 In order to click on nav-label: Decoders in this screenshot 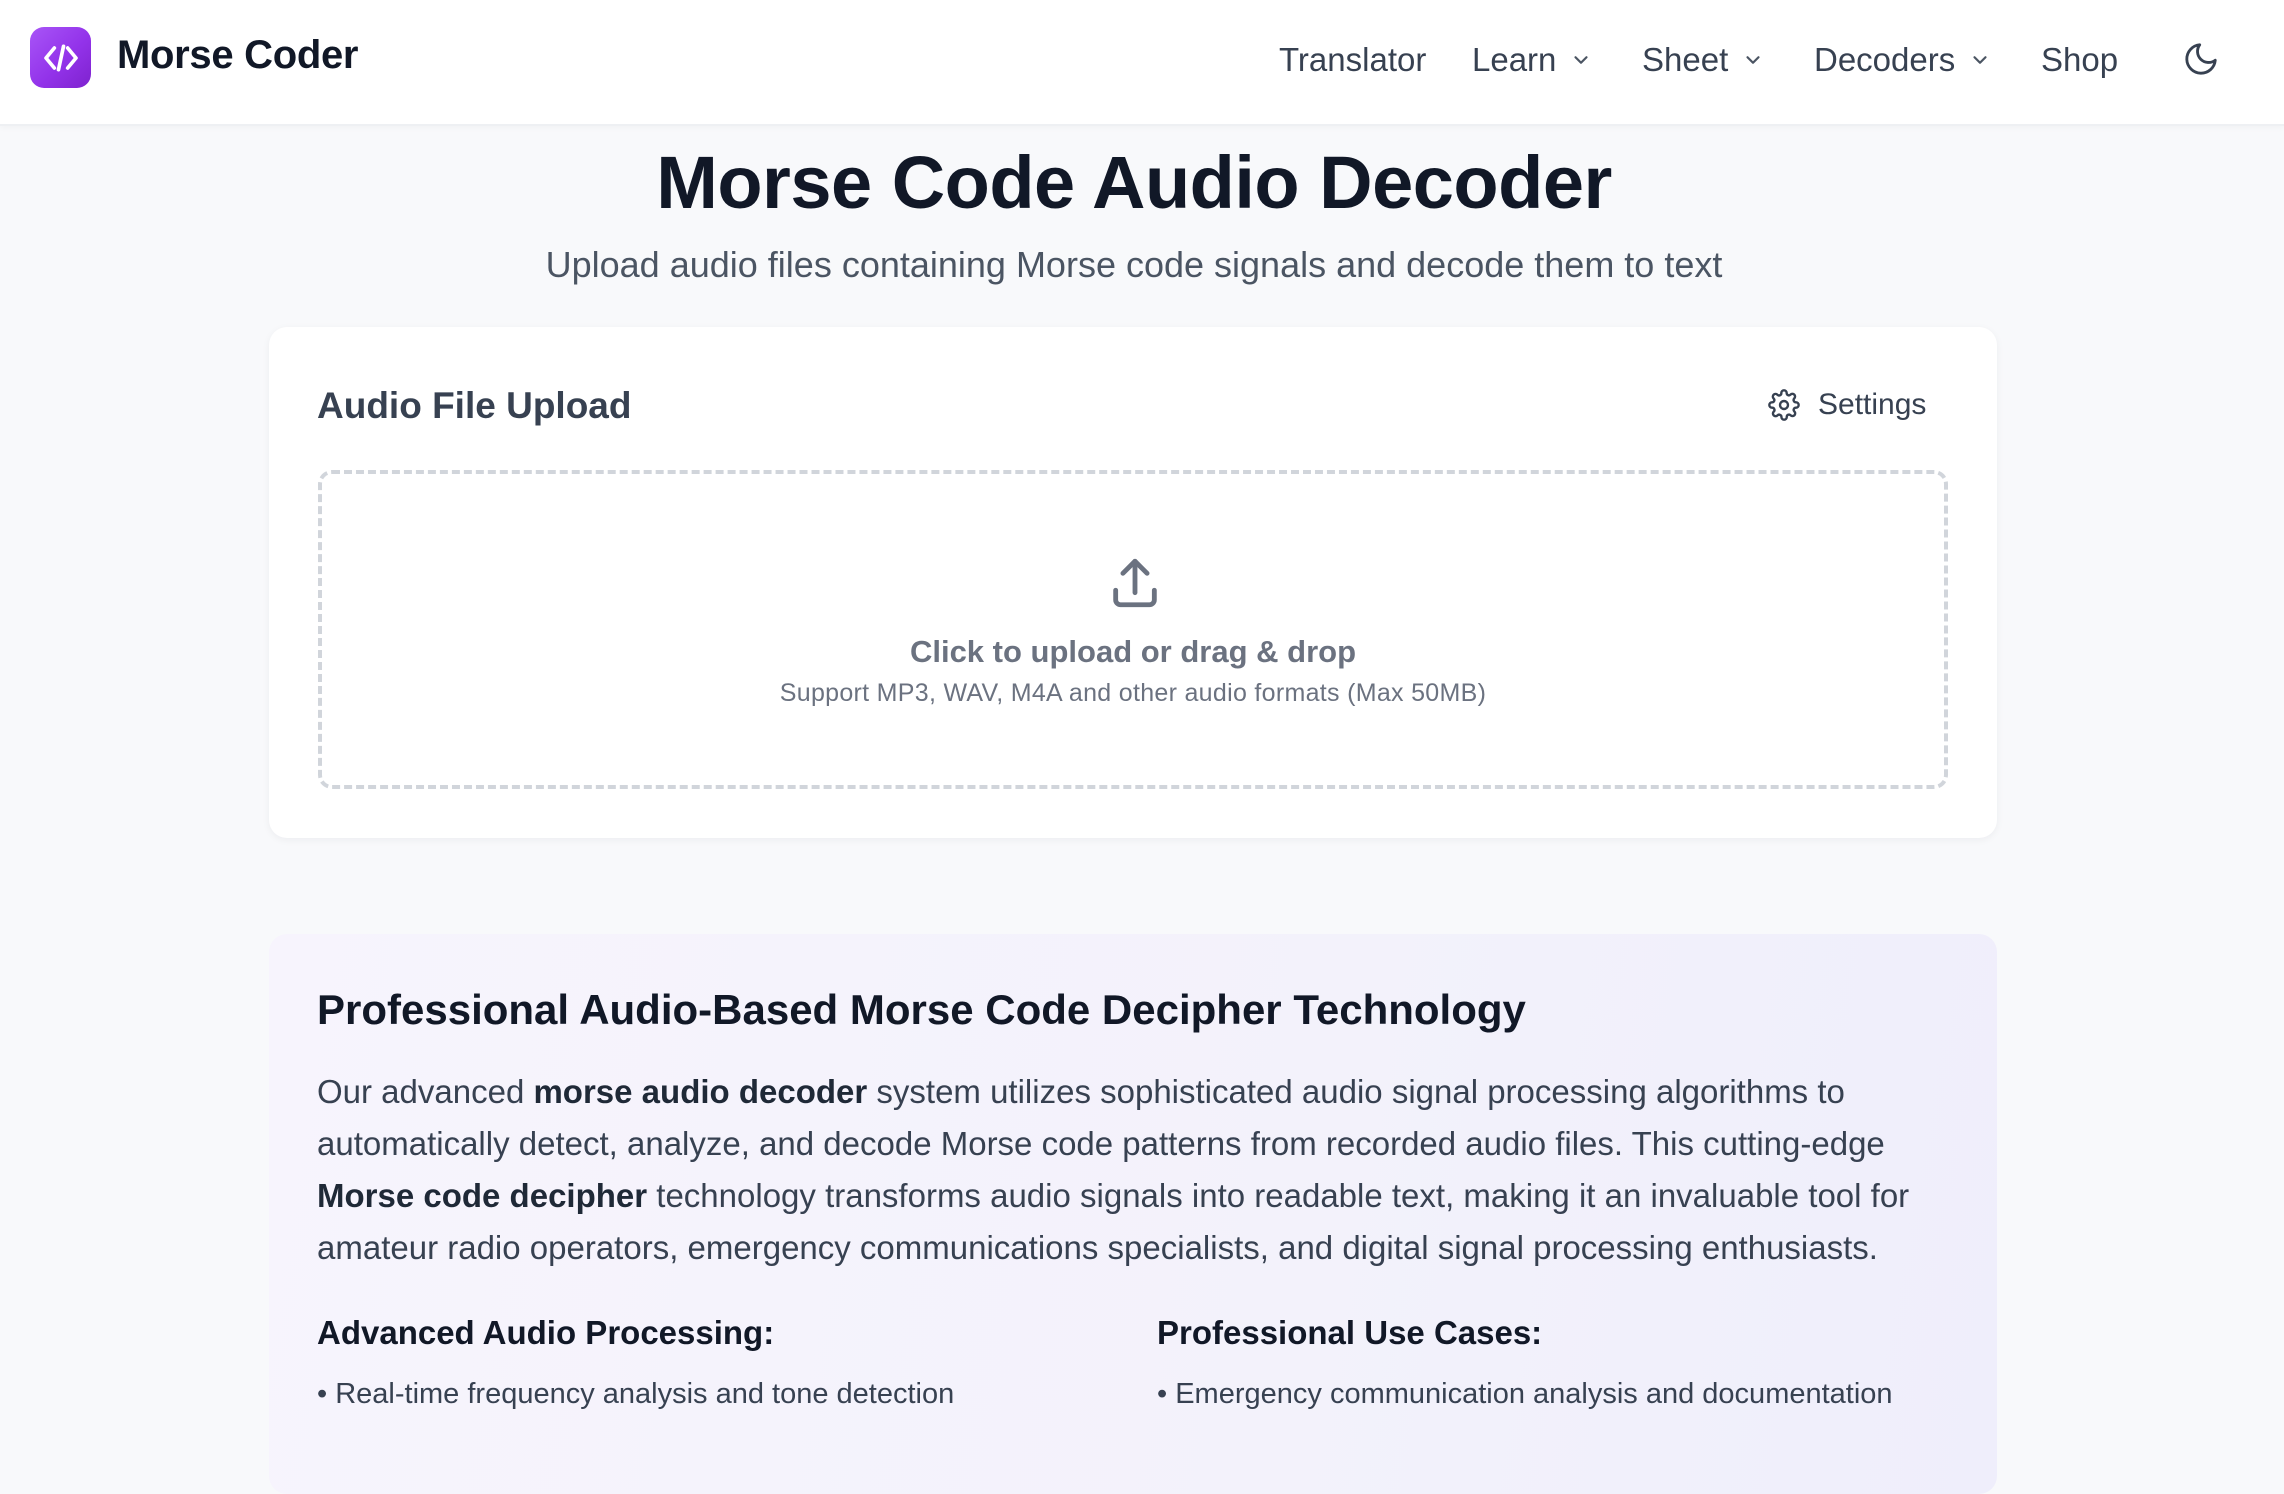, I will do `click(1885, 59)`.